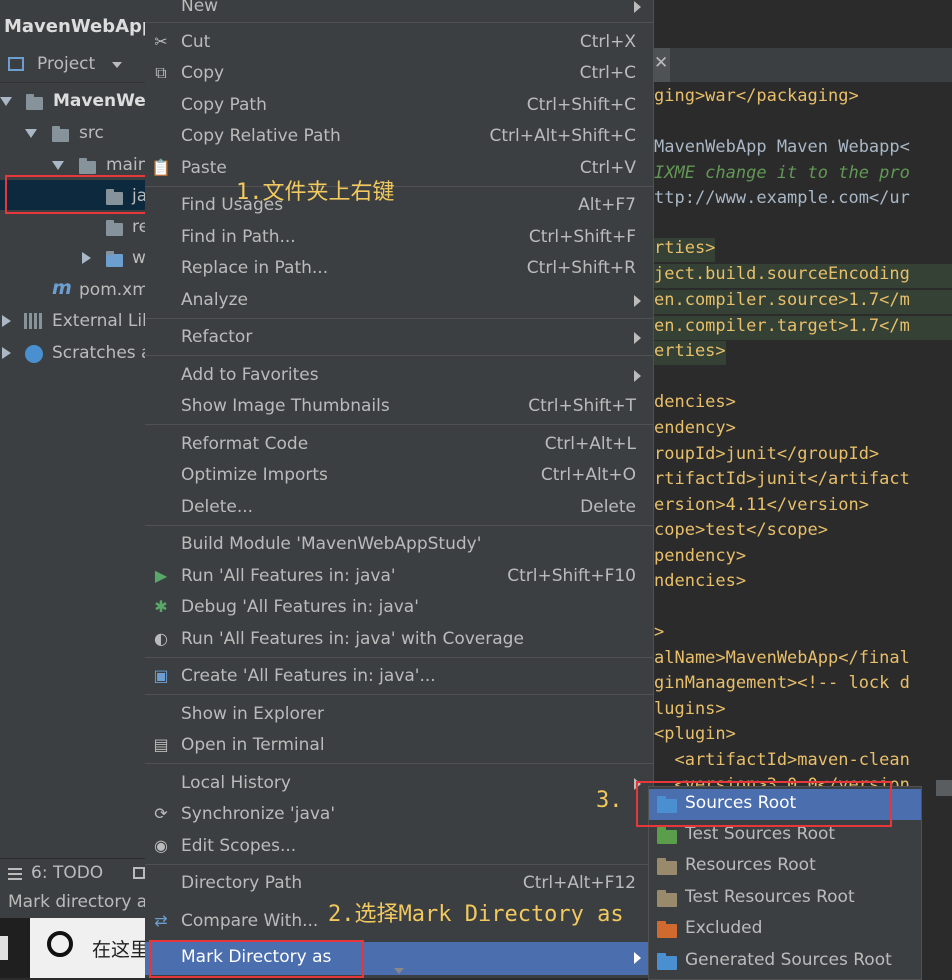 This screenshot has height=980, width=952. I want to click on tree-item-src: src, so click(72, 133).